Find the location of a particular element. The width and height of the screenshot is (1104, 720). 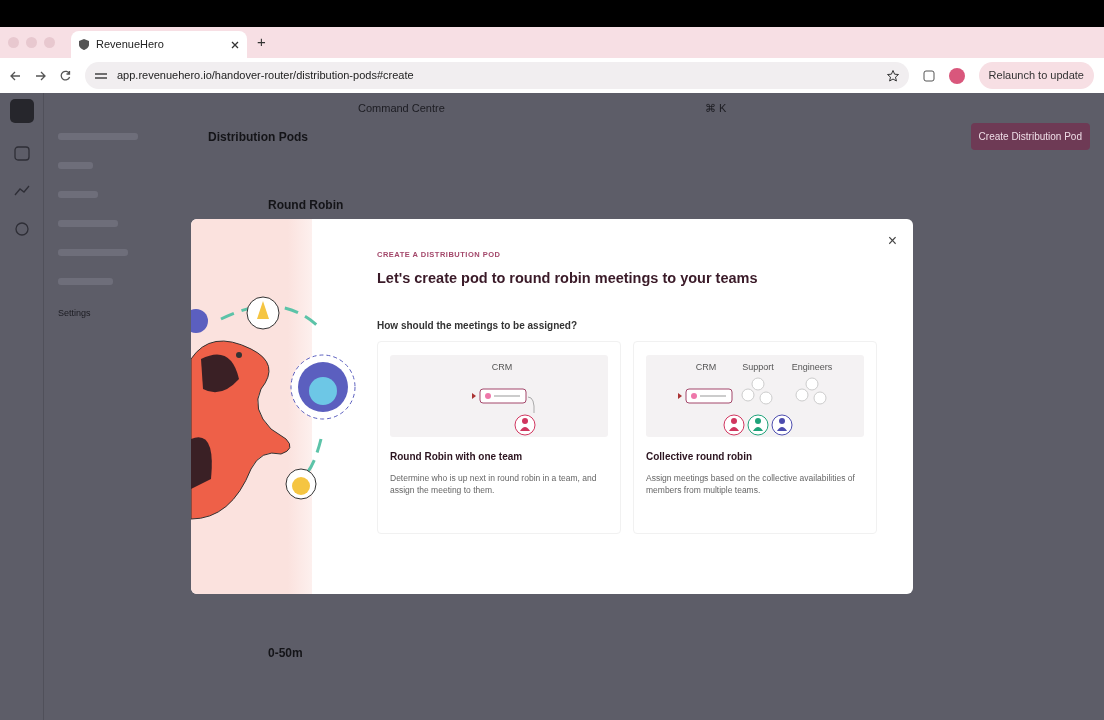

forward-icon is located at coordinates (40, 75).